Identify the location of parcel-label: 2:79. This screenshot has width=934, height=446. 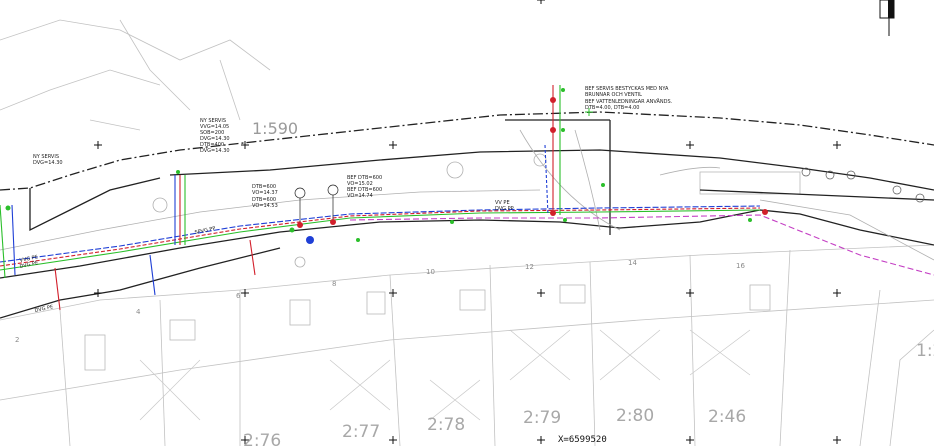
(542, 418).